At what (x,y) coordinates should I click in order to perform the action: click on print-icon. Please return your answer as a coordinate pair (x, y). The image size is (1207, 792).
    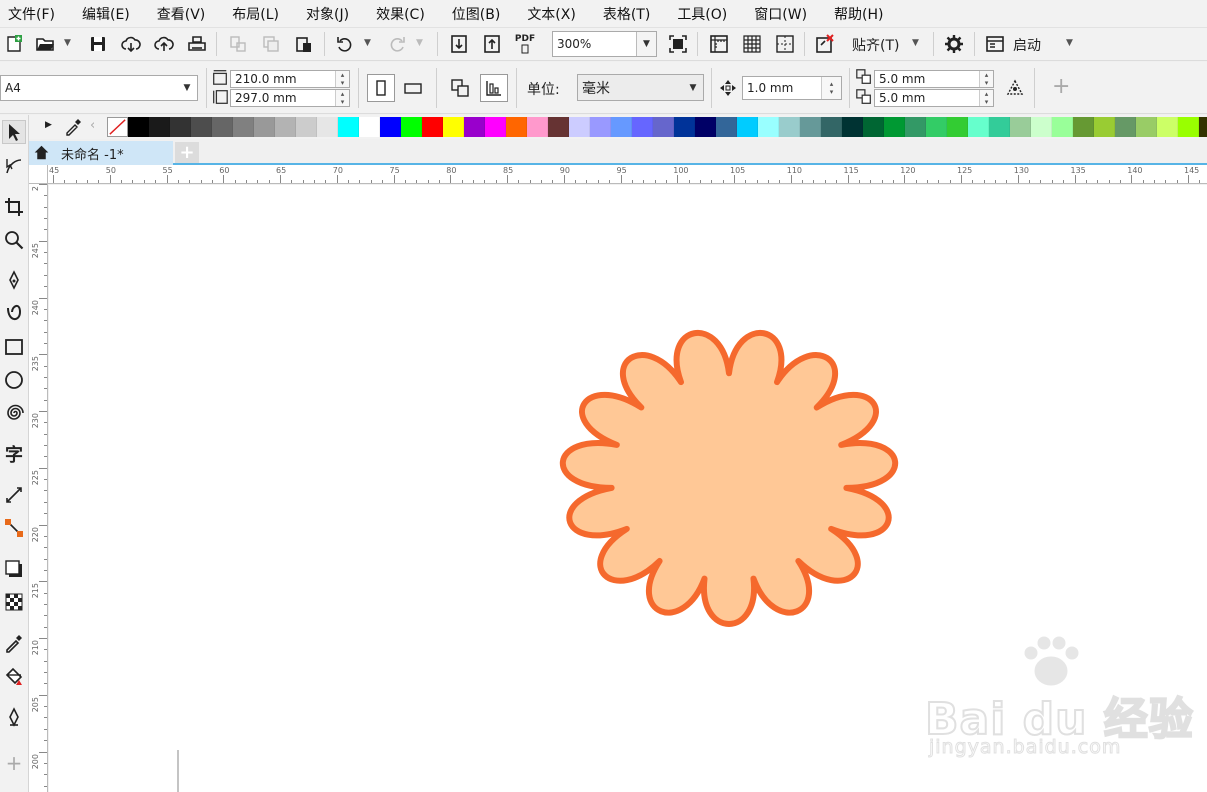
    Looking at the image, I should click on (197, 44).